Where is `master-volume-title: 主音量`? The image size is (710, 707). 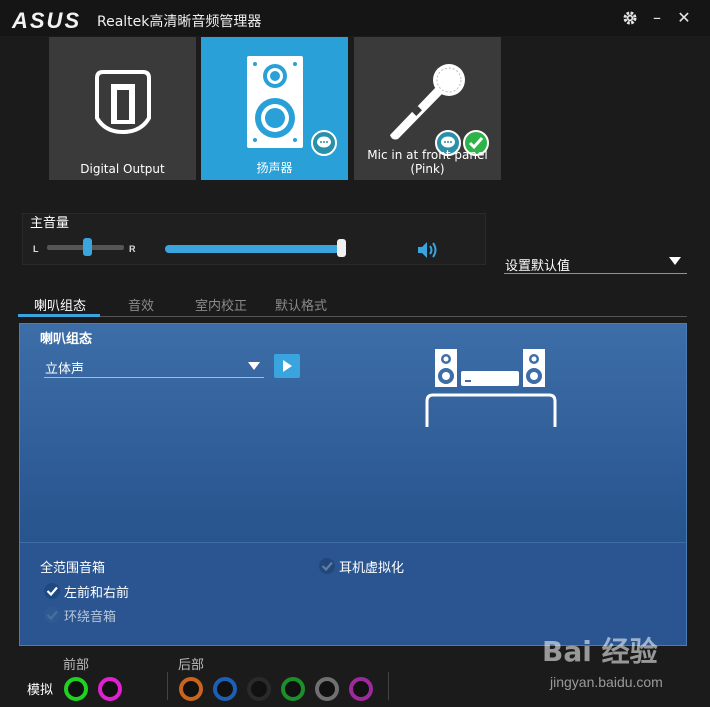
master-volume-title: 主音量 is located at coordinates (50, 223).